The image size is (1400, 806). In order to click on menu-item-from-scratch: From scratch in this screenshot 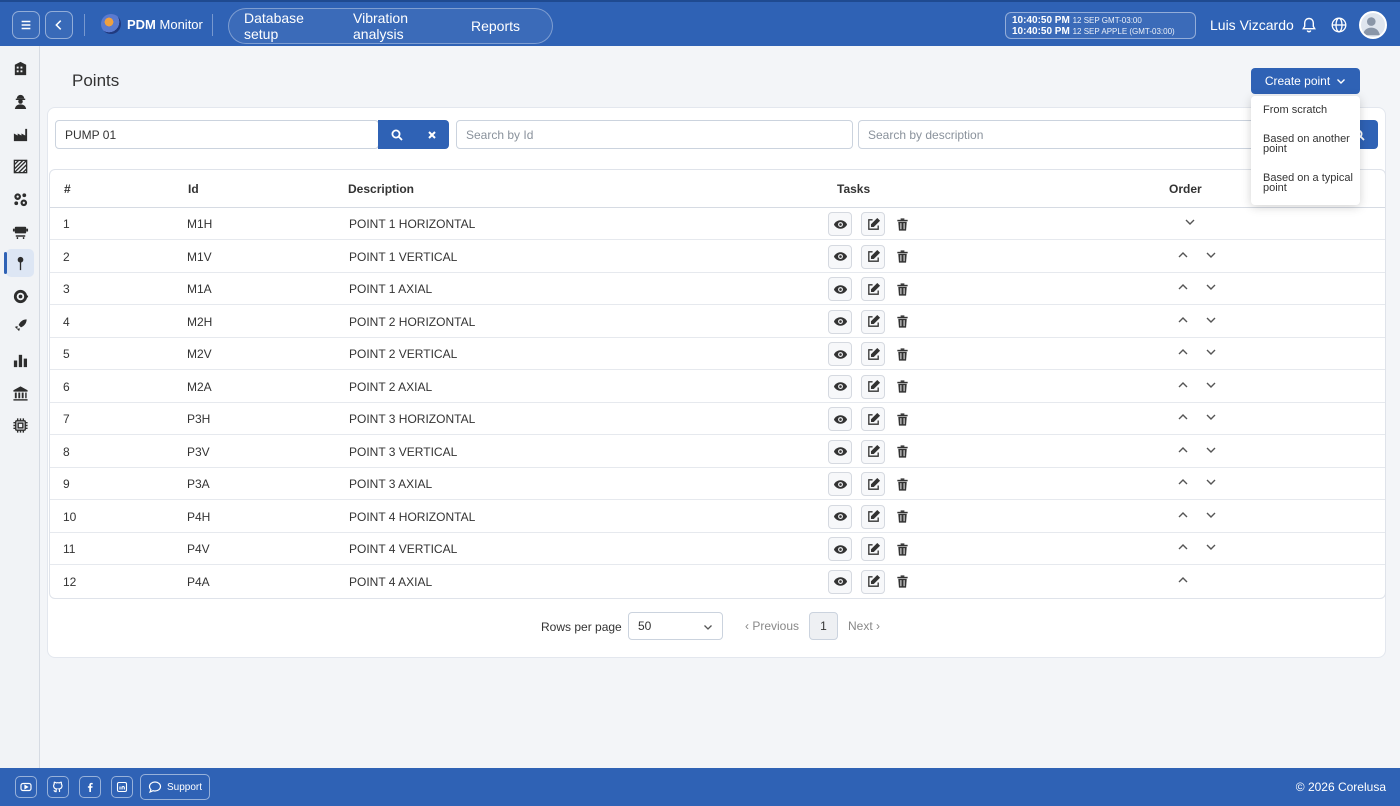, I will do `click(1308, 110)`.